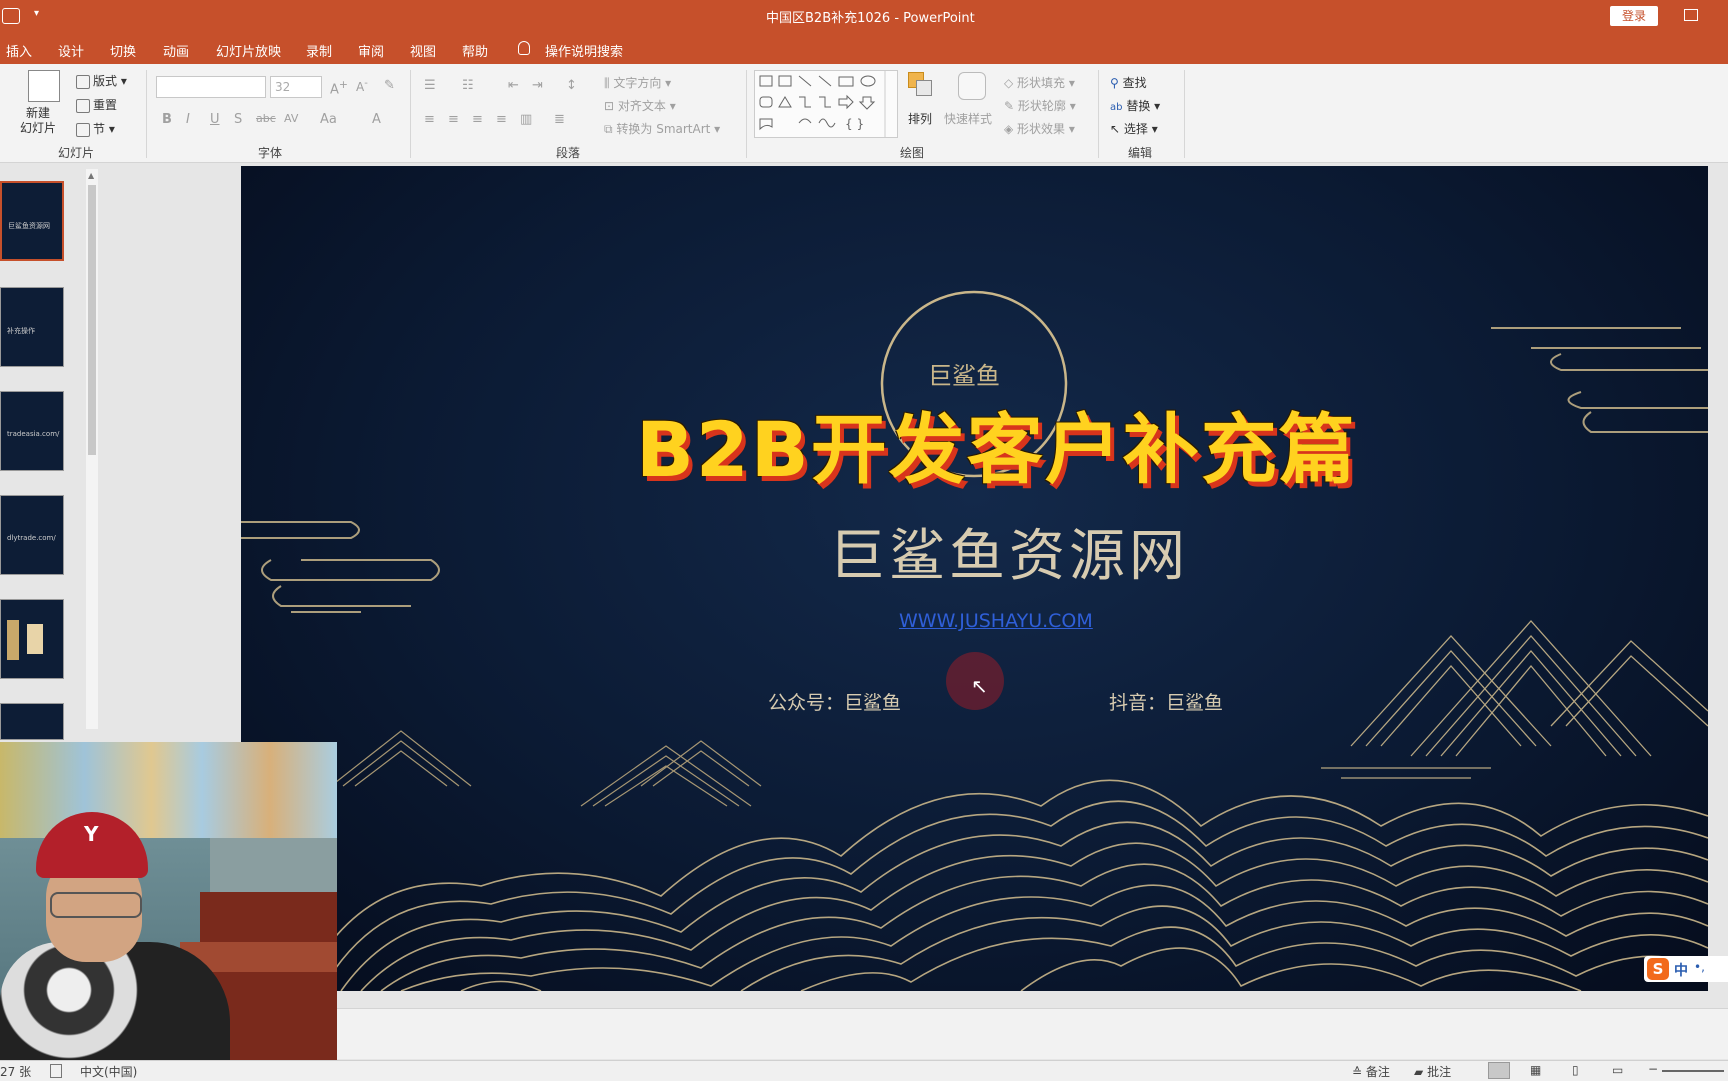  I want to click on title-bar: ▾ 中国区B2B补充1026 - PowerPoint 登录, so click(864, 16).